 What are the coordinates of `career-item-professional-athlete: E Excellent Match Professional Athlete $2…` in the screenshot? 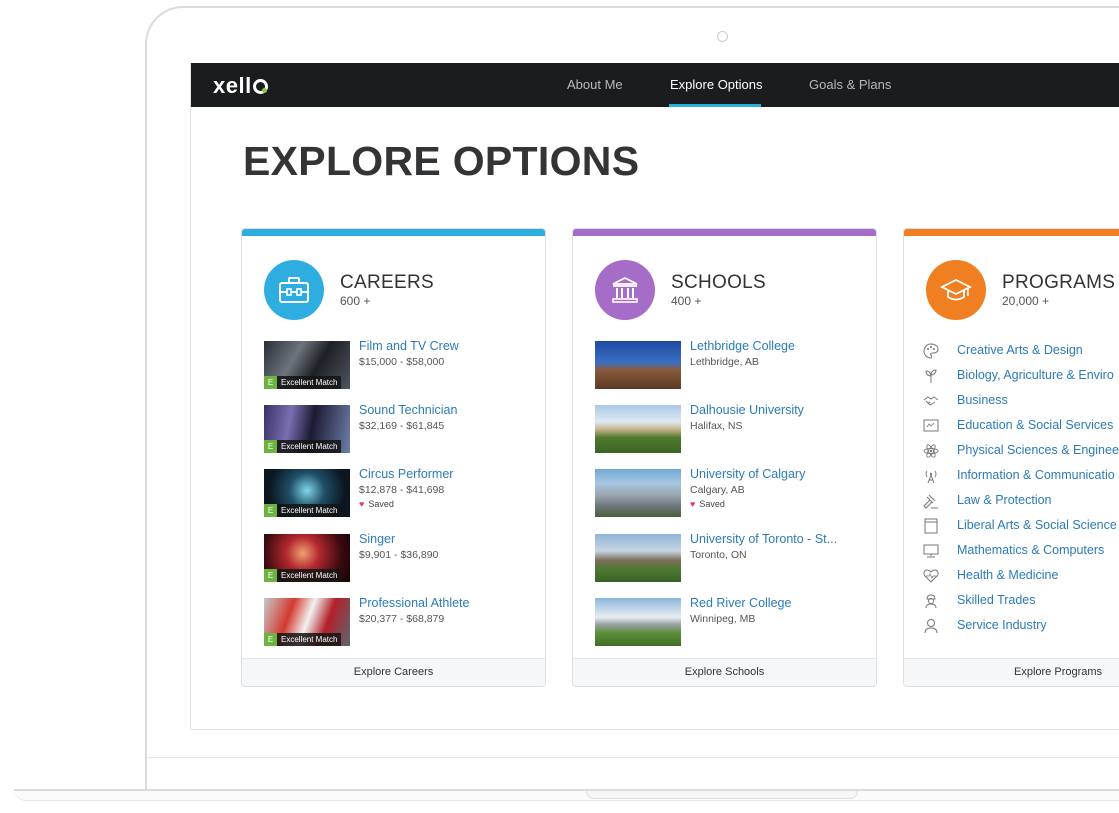 It's located at (399, 625).